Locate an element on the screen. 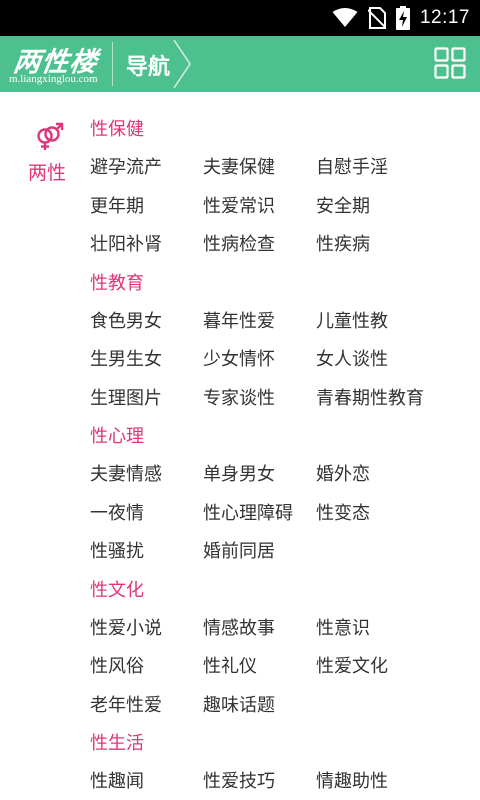  gender-symbol-icon is located at coordinates (50, 136).